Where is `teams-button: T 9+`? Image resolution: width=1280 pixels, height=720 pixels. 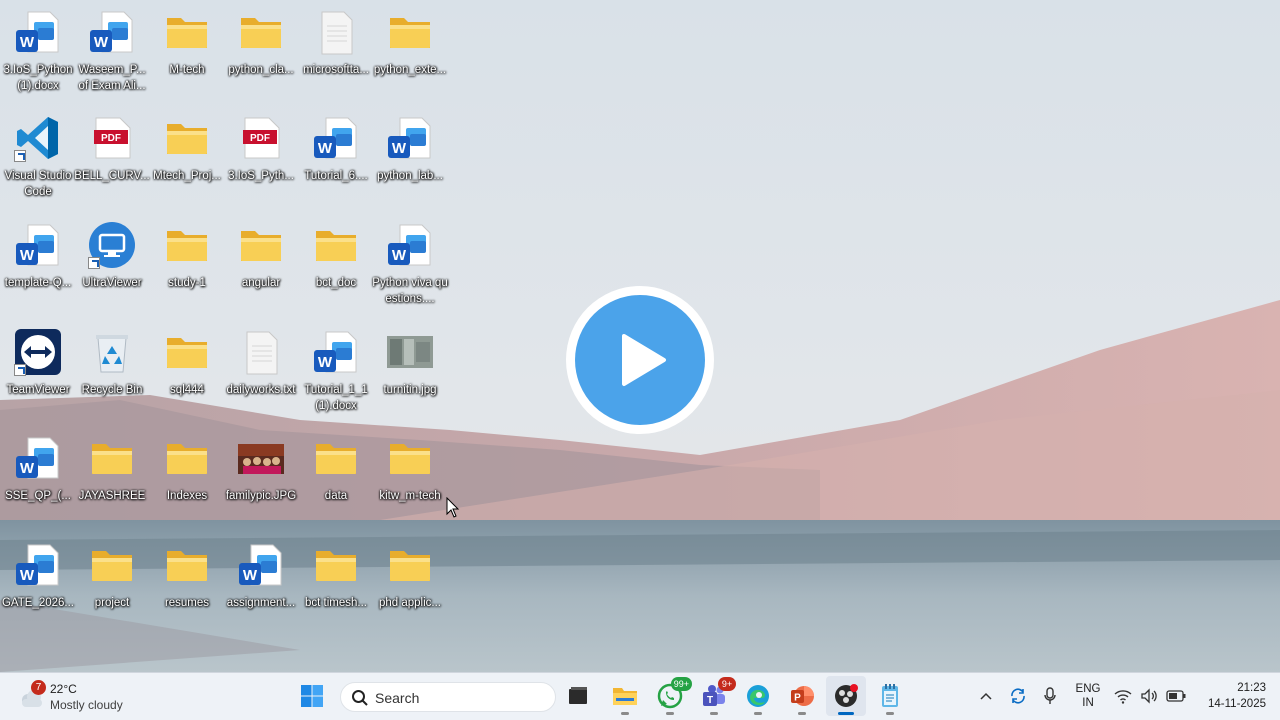 teams-button: T 9+ is located at coordinates (715, 696).